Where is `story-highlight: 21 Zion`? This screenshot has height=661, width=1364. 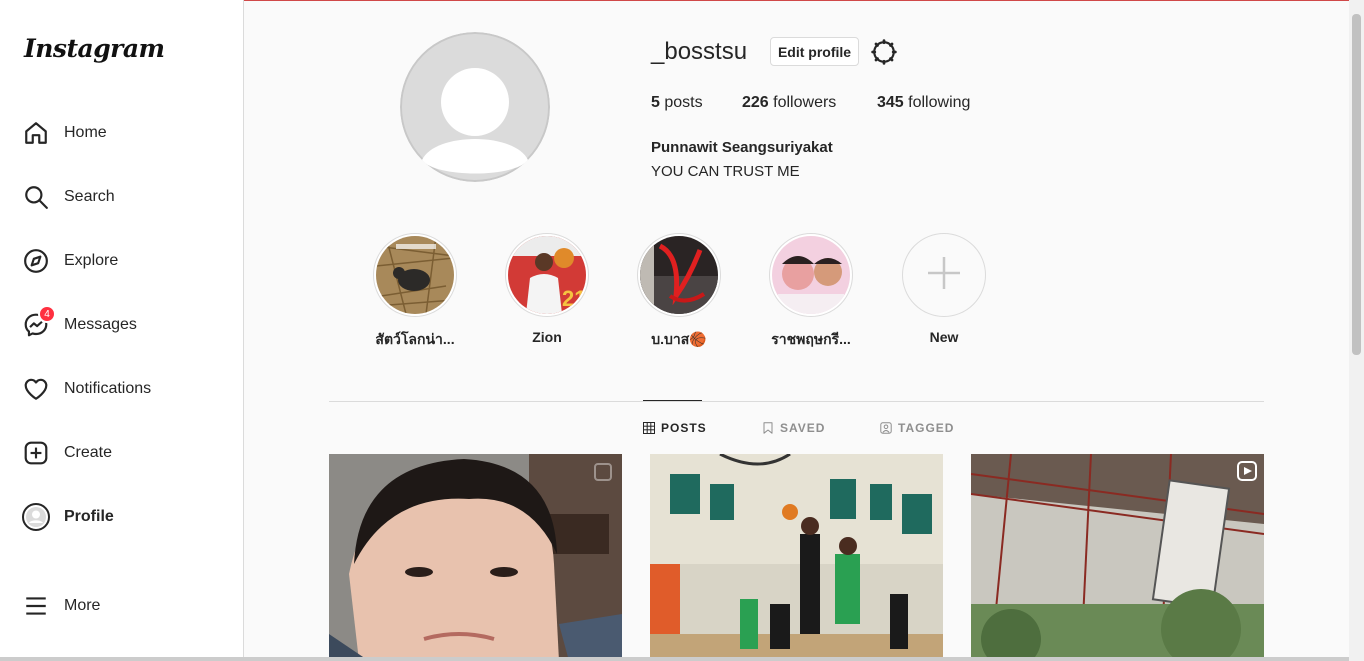
story-highlight: 21 Zion is located at coordinates (547, 289).